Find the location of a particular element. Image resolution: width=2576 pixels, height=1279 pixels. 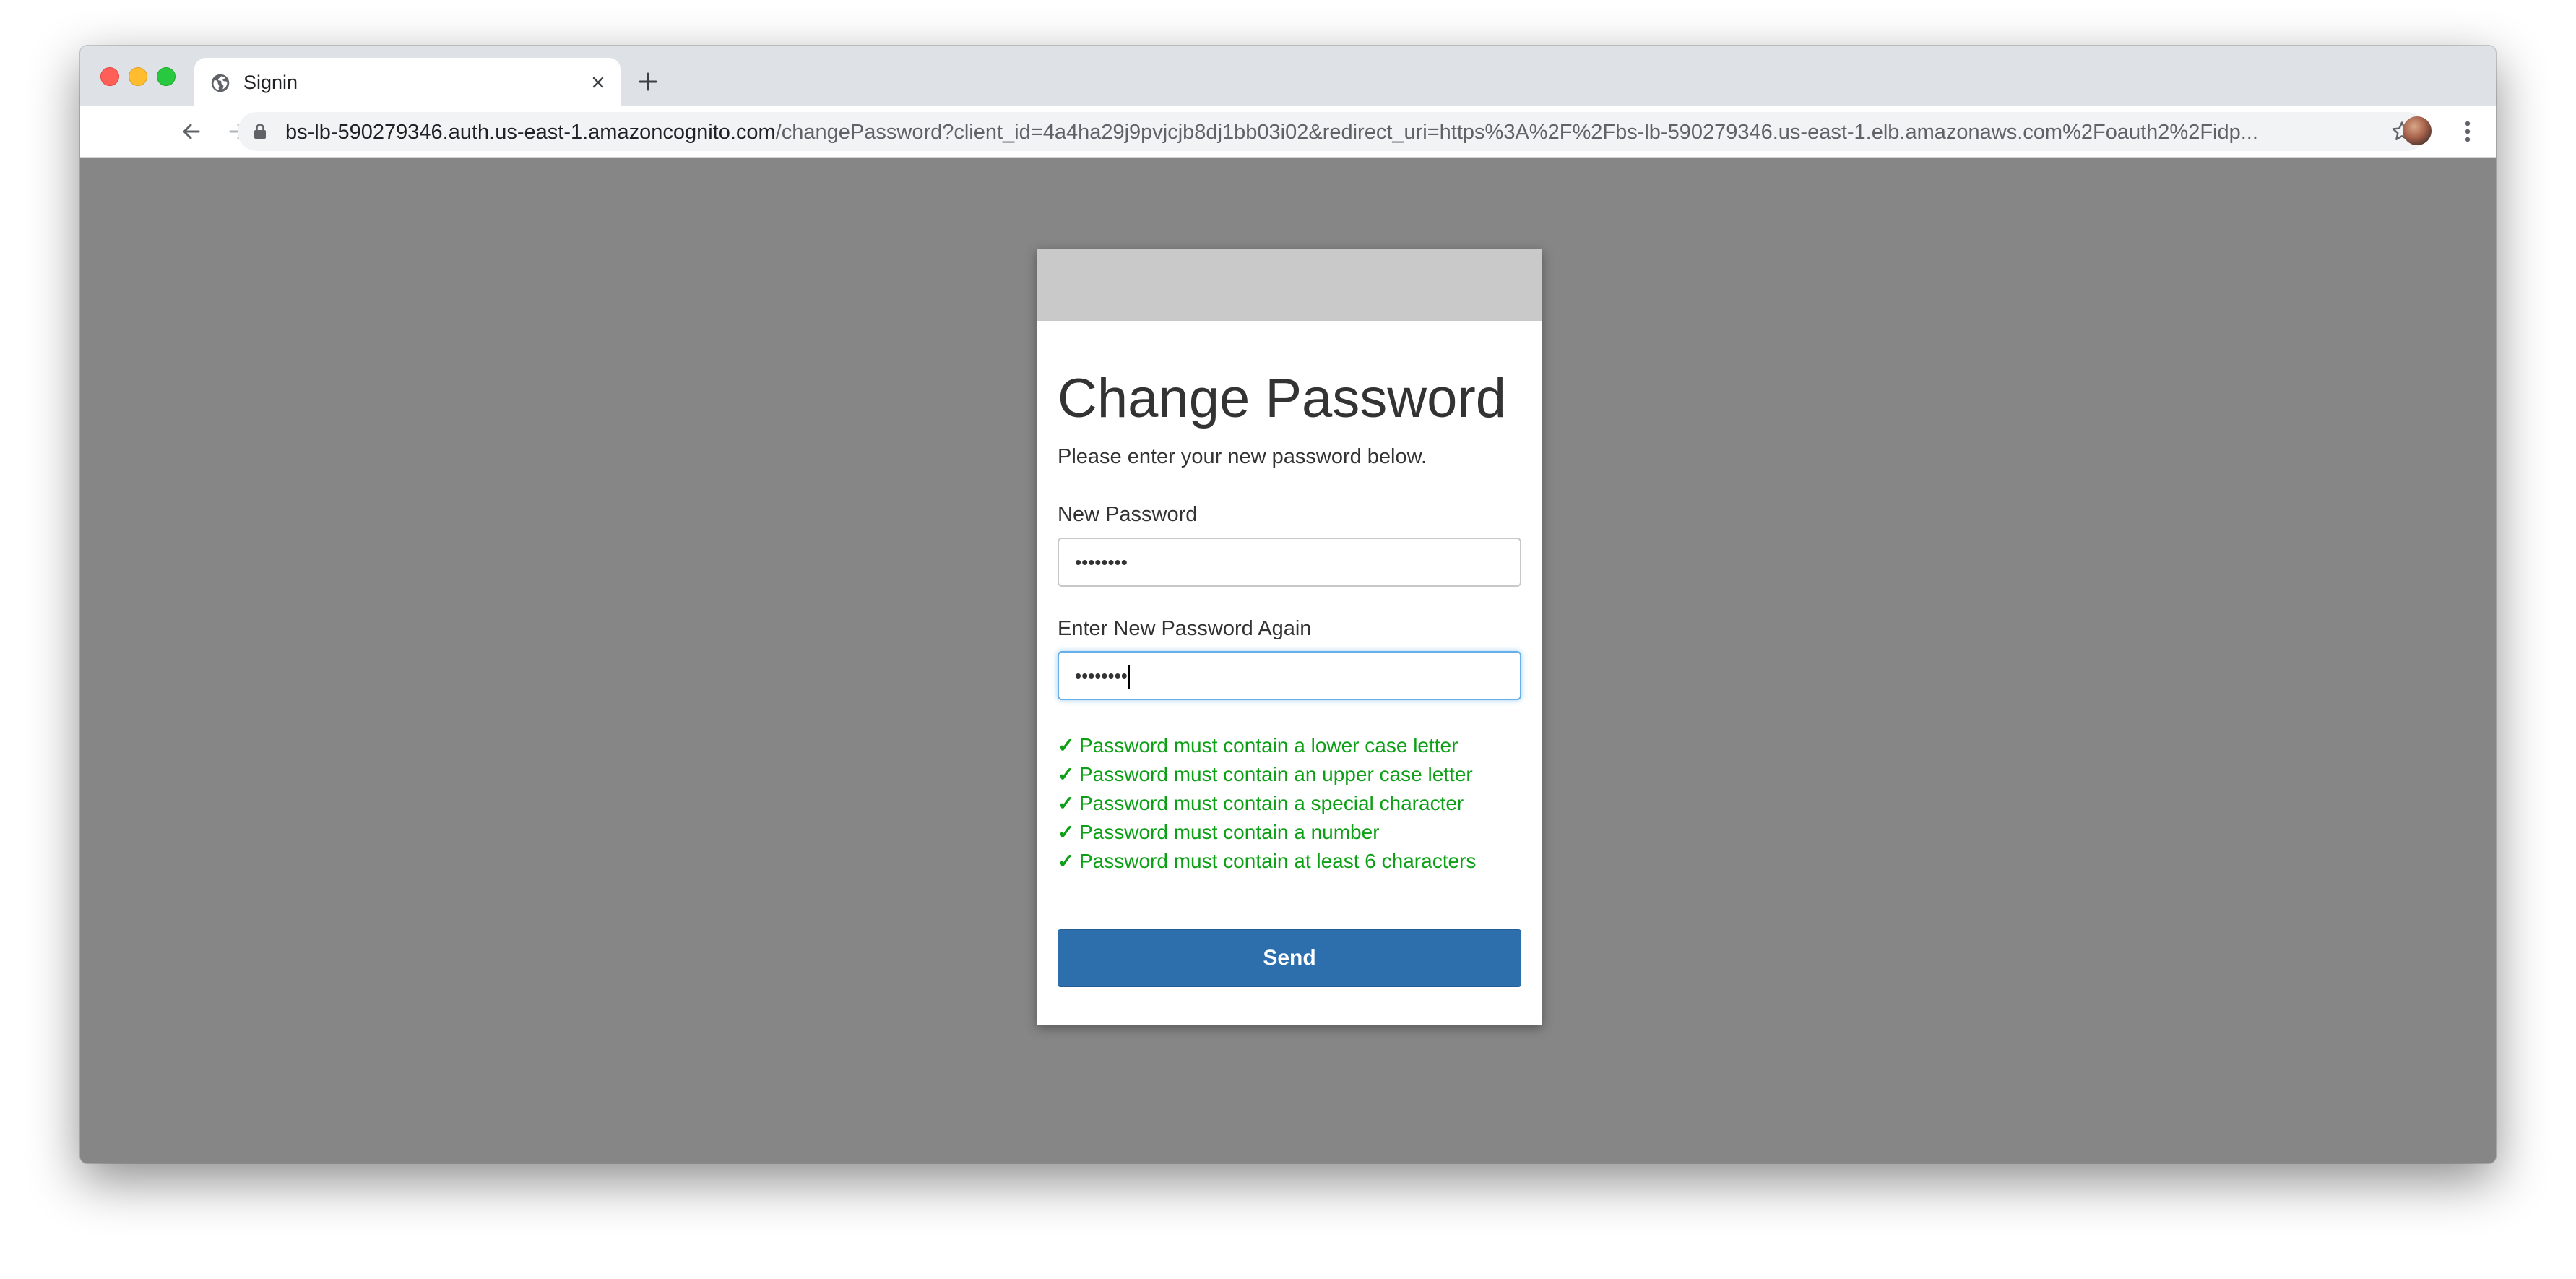

new-tab-button is located at coordinates (648, 81).